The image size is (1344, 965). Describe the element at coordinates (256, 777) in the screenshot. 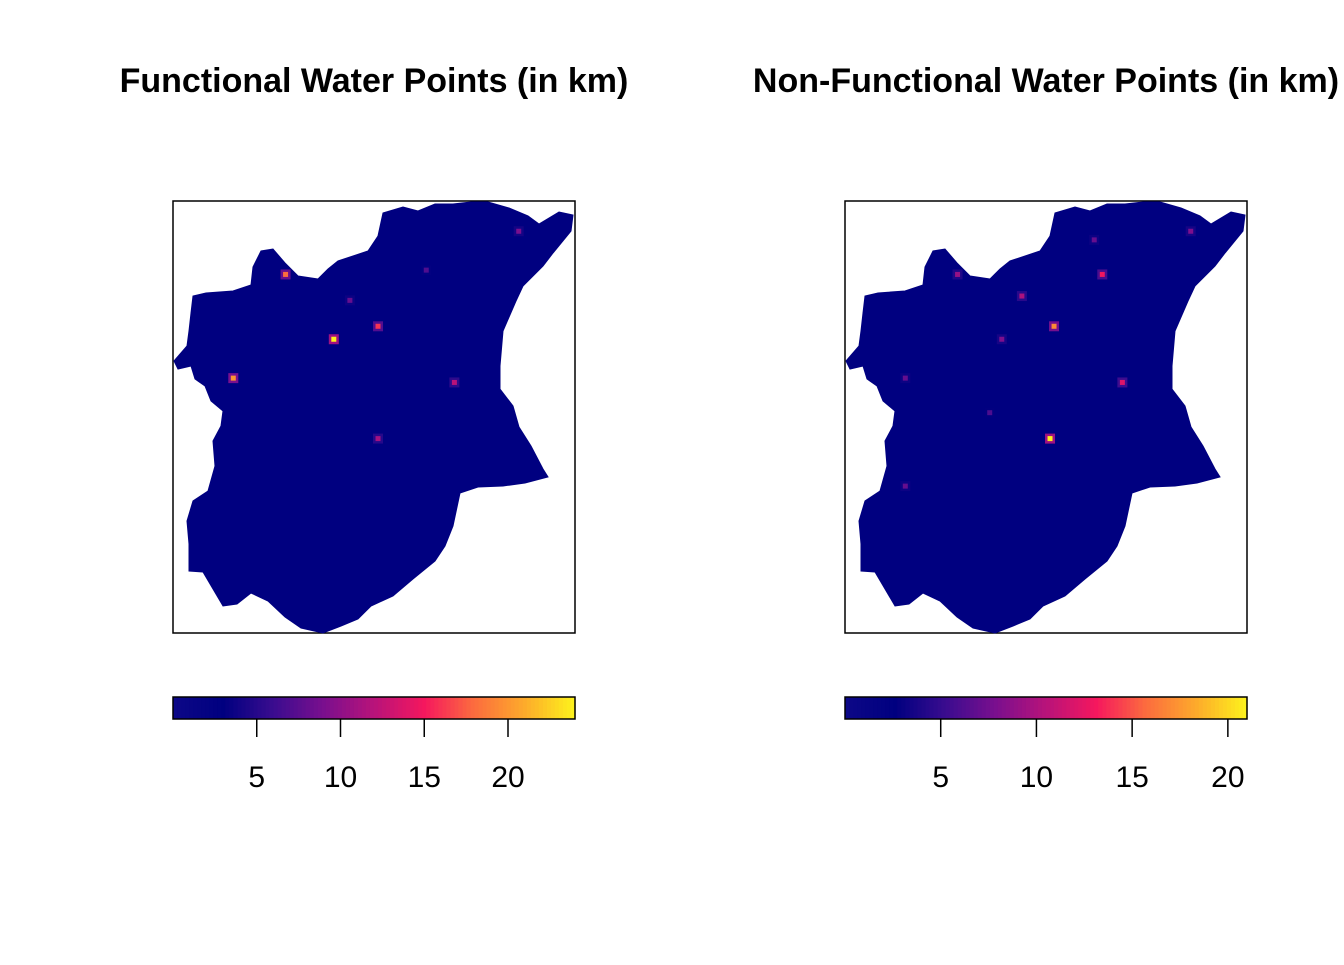

I see `colorbar-tick-label: 5` at that location.